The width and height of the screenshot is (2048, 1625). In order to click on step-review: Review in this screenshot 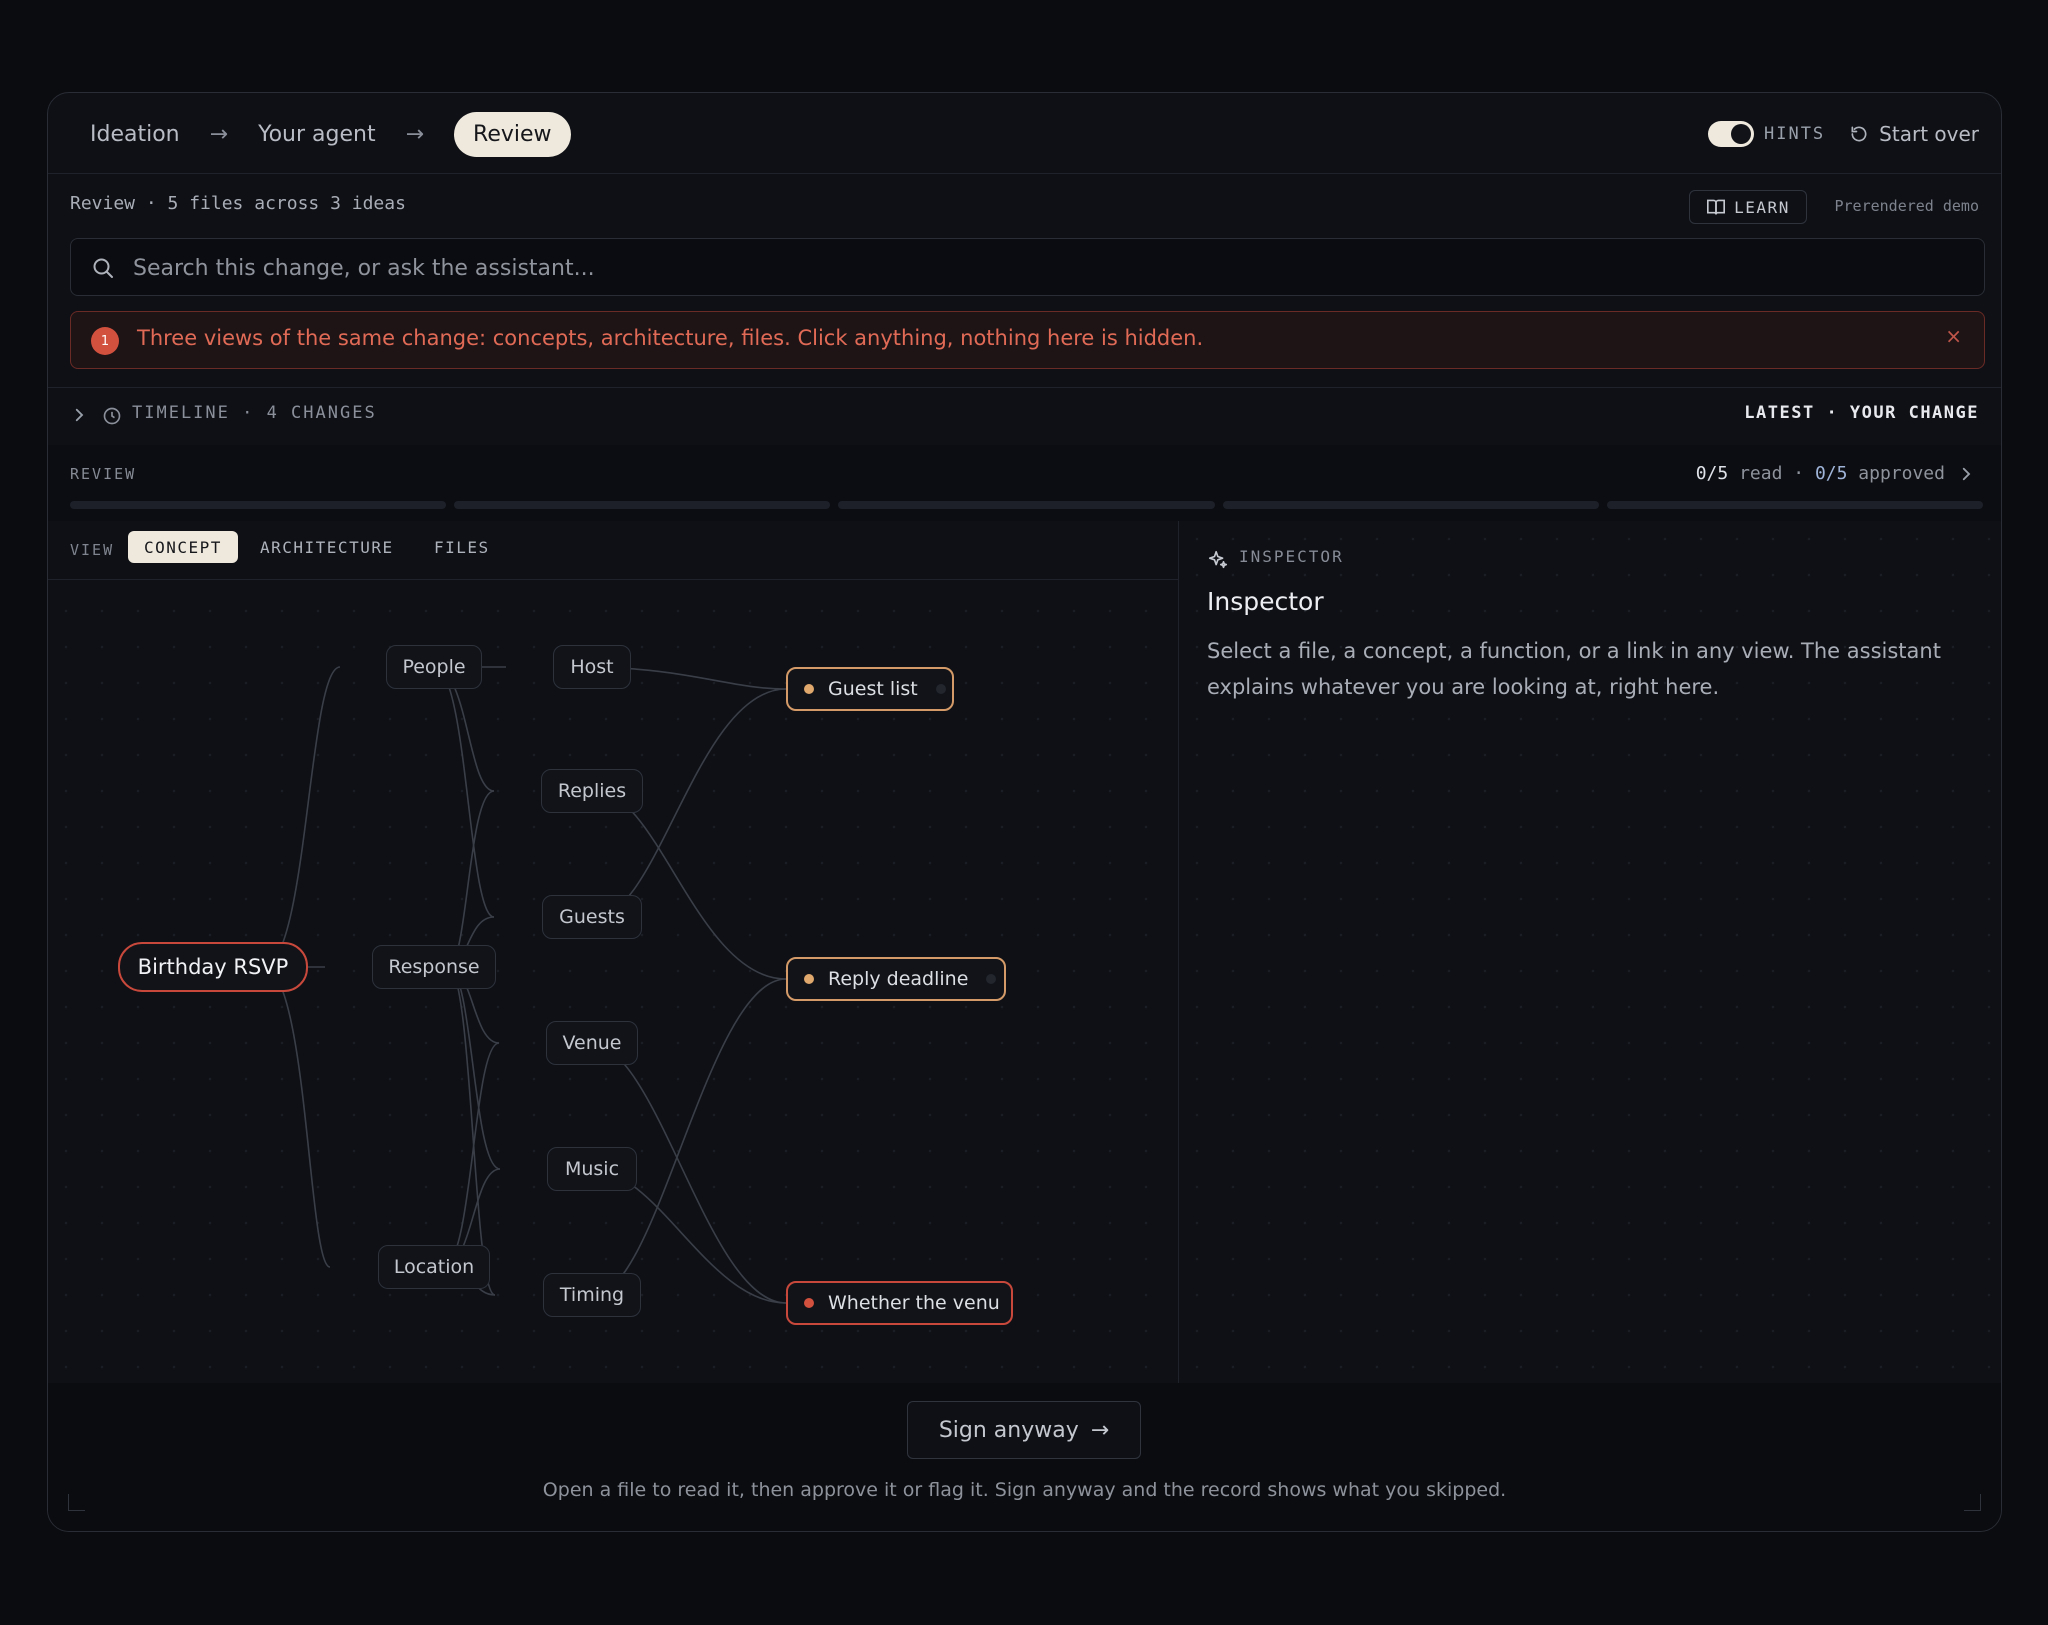, I will do `click(512, 134)`.